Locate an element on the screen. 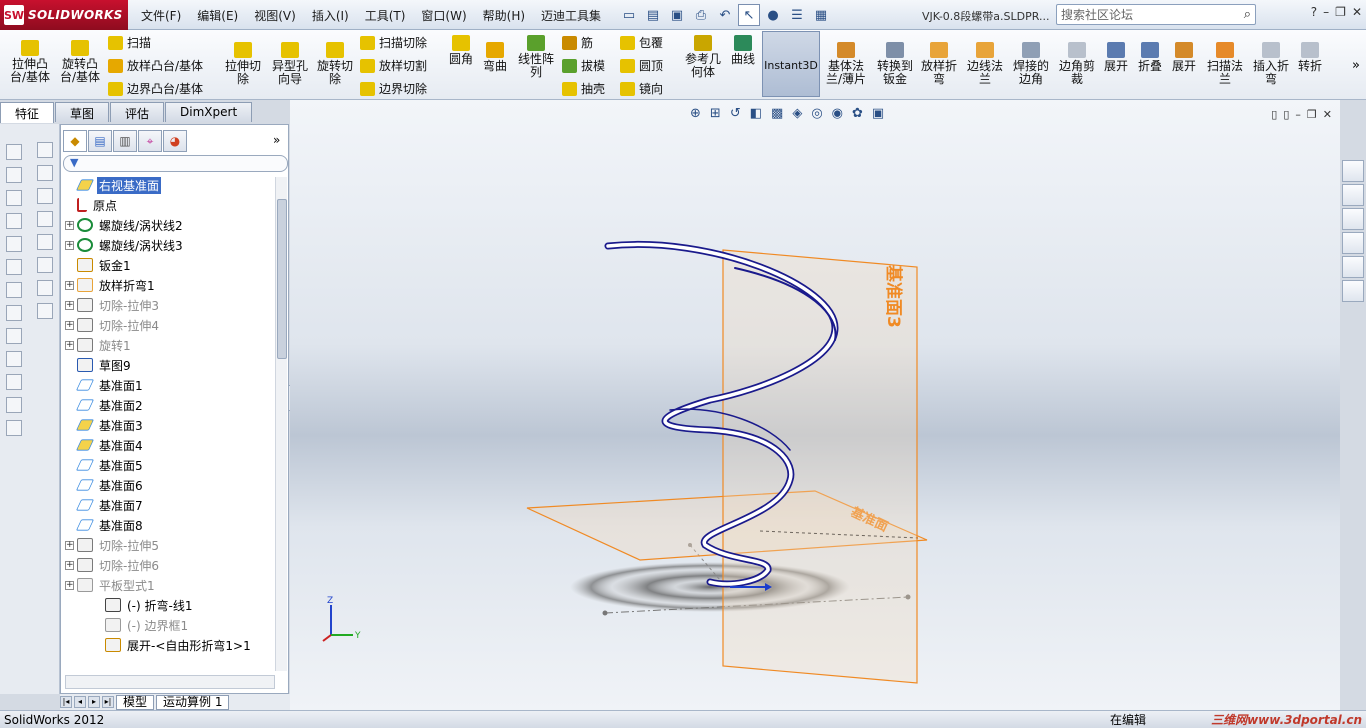  tree-node: + 切除-拉伸5 is located at coordinates (169, 545).